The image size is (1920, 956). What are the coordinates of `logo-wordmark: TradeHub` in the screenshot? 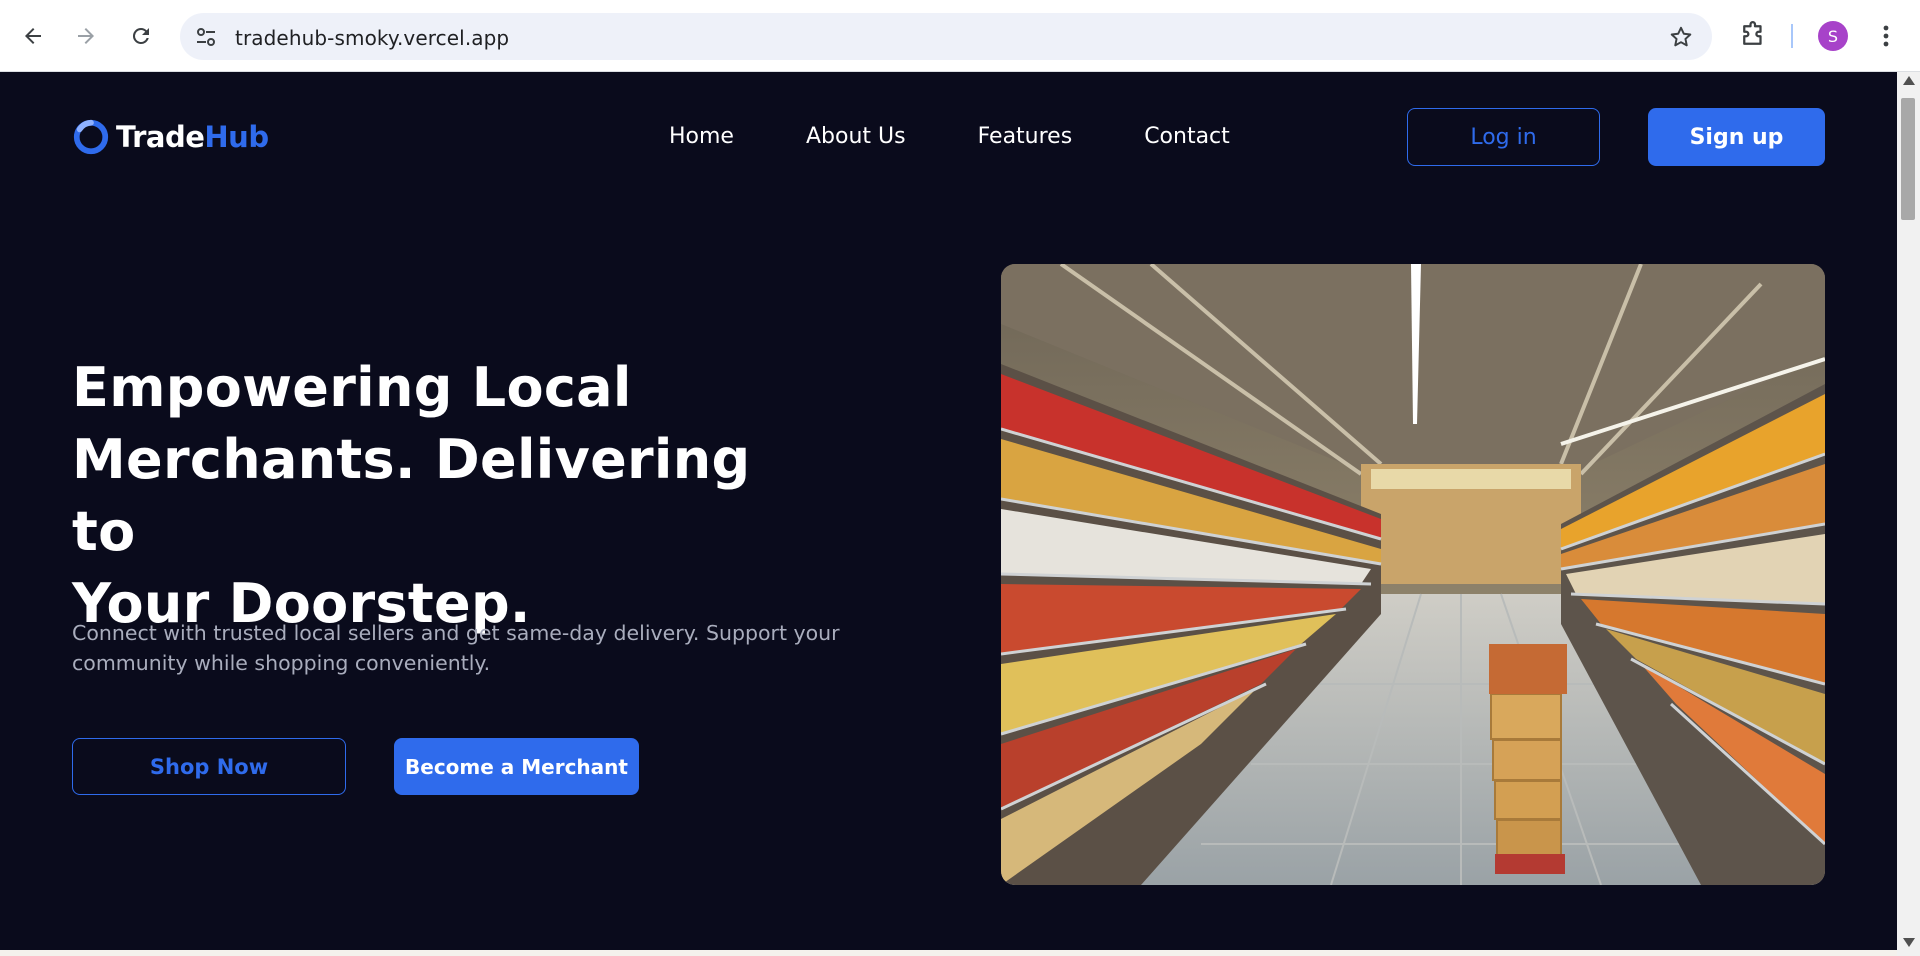 It's located at (192, 137).